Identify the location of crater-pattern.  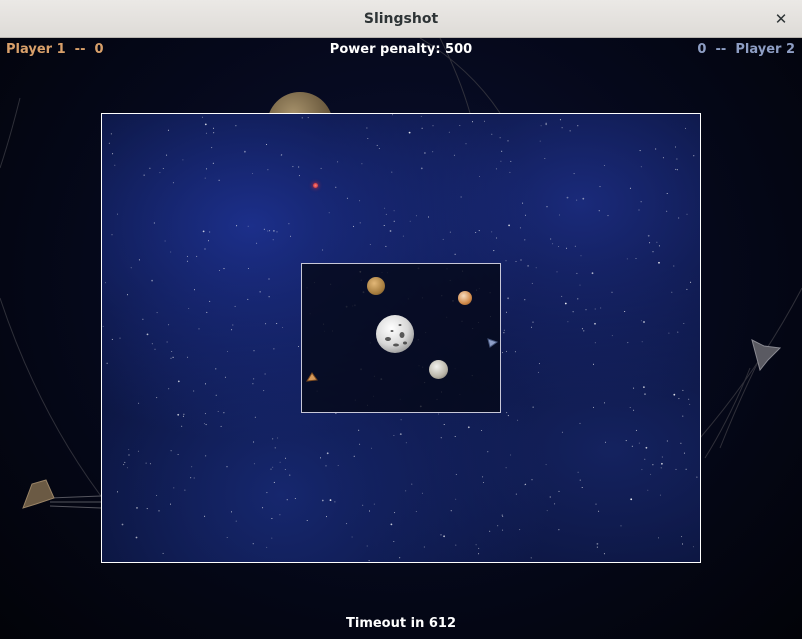
(396, 335).